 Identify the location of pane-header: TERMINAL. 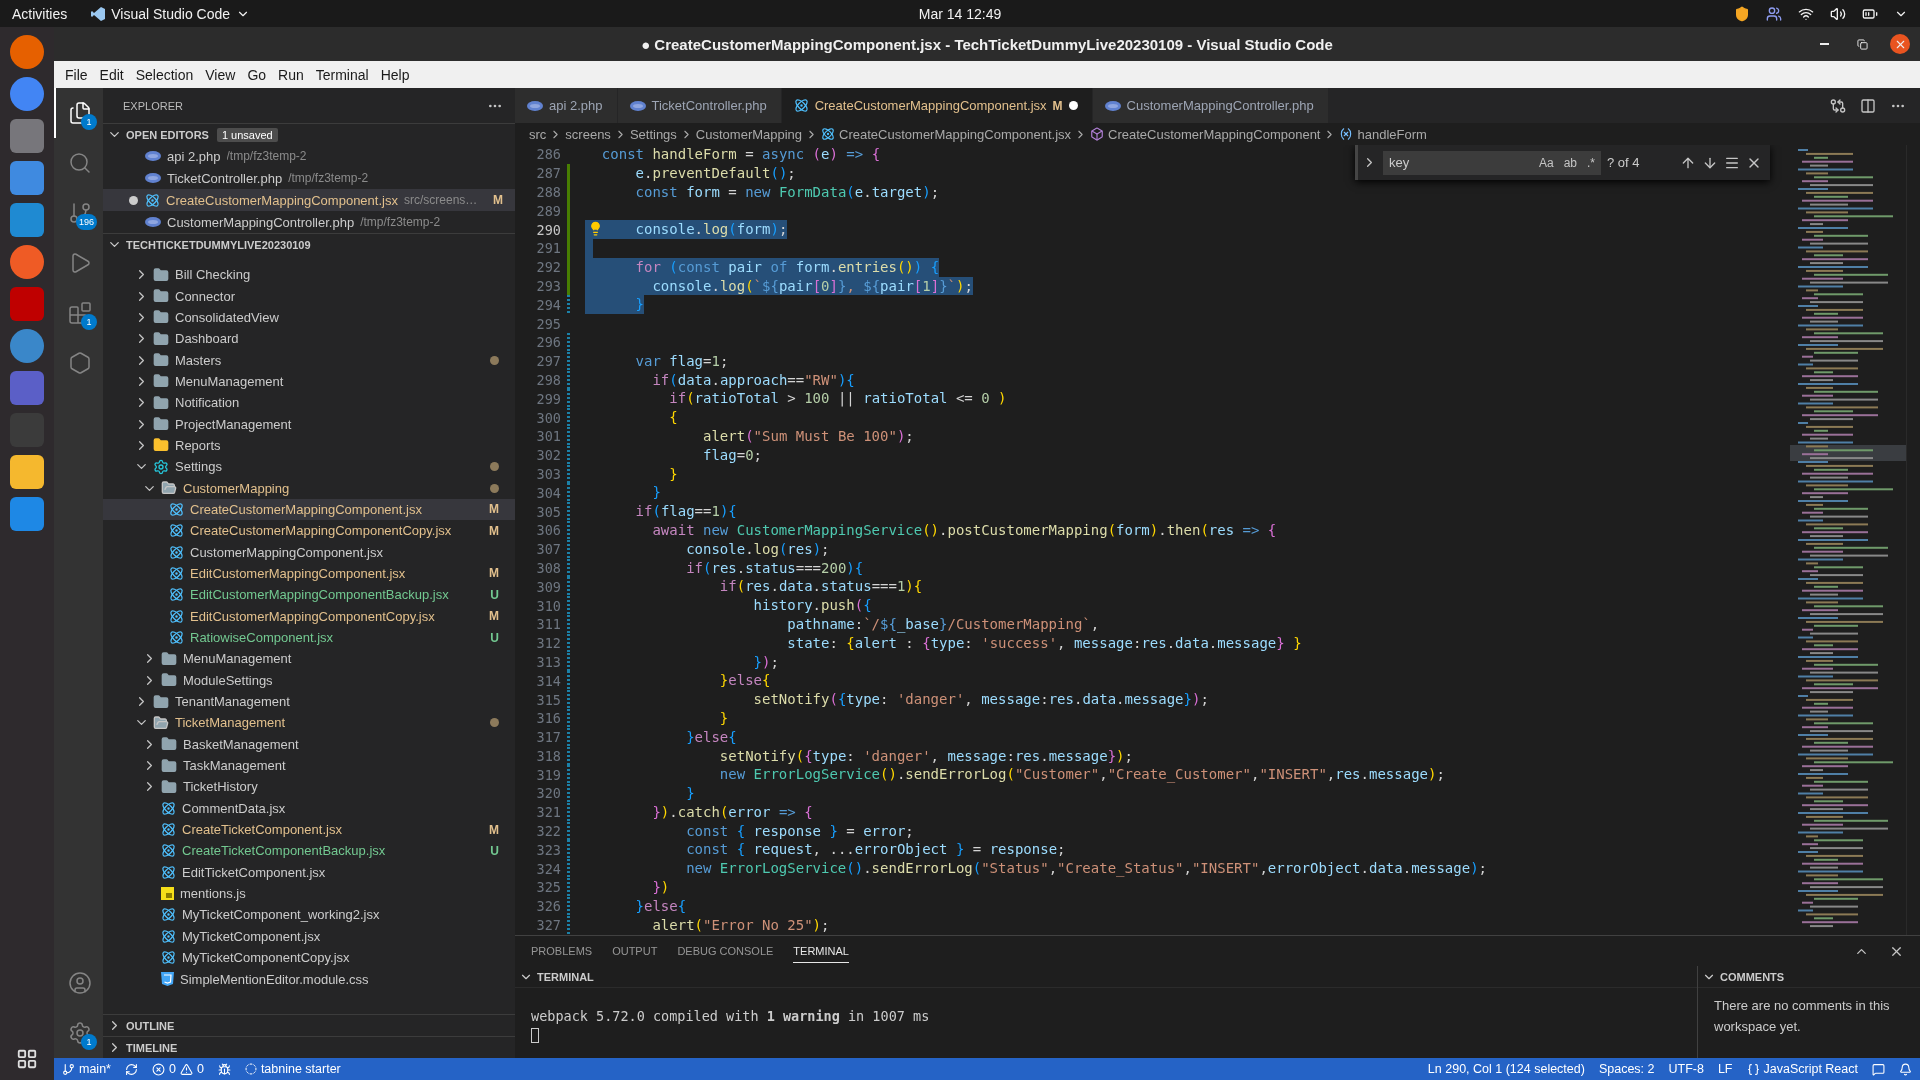
(1106, 977).